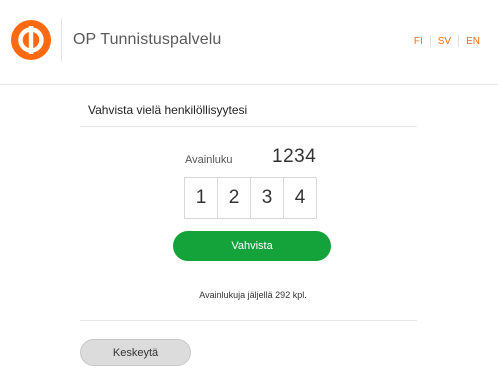  I want to click on digit-input-4: 4, so click(300, 198).